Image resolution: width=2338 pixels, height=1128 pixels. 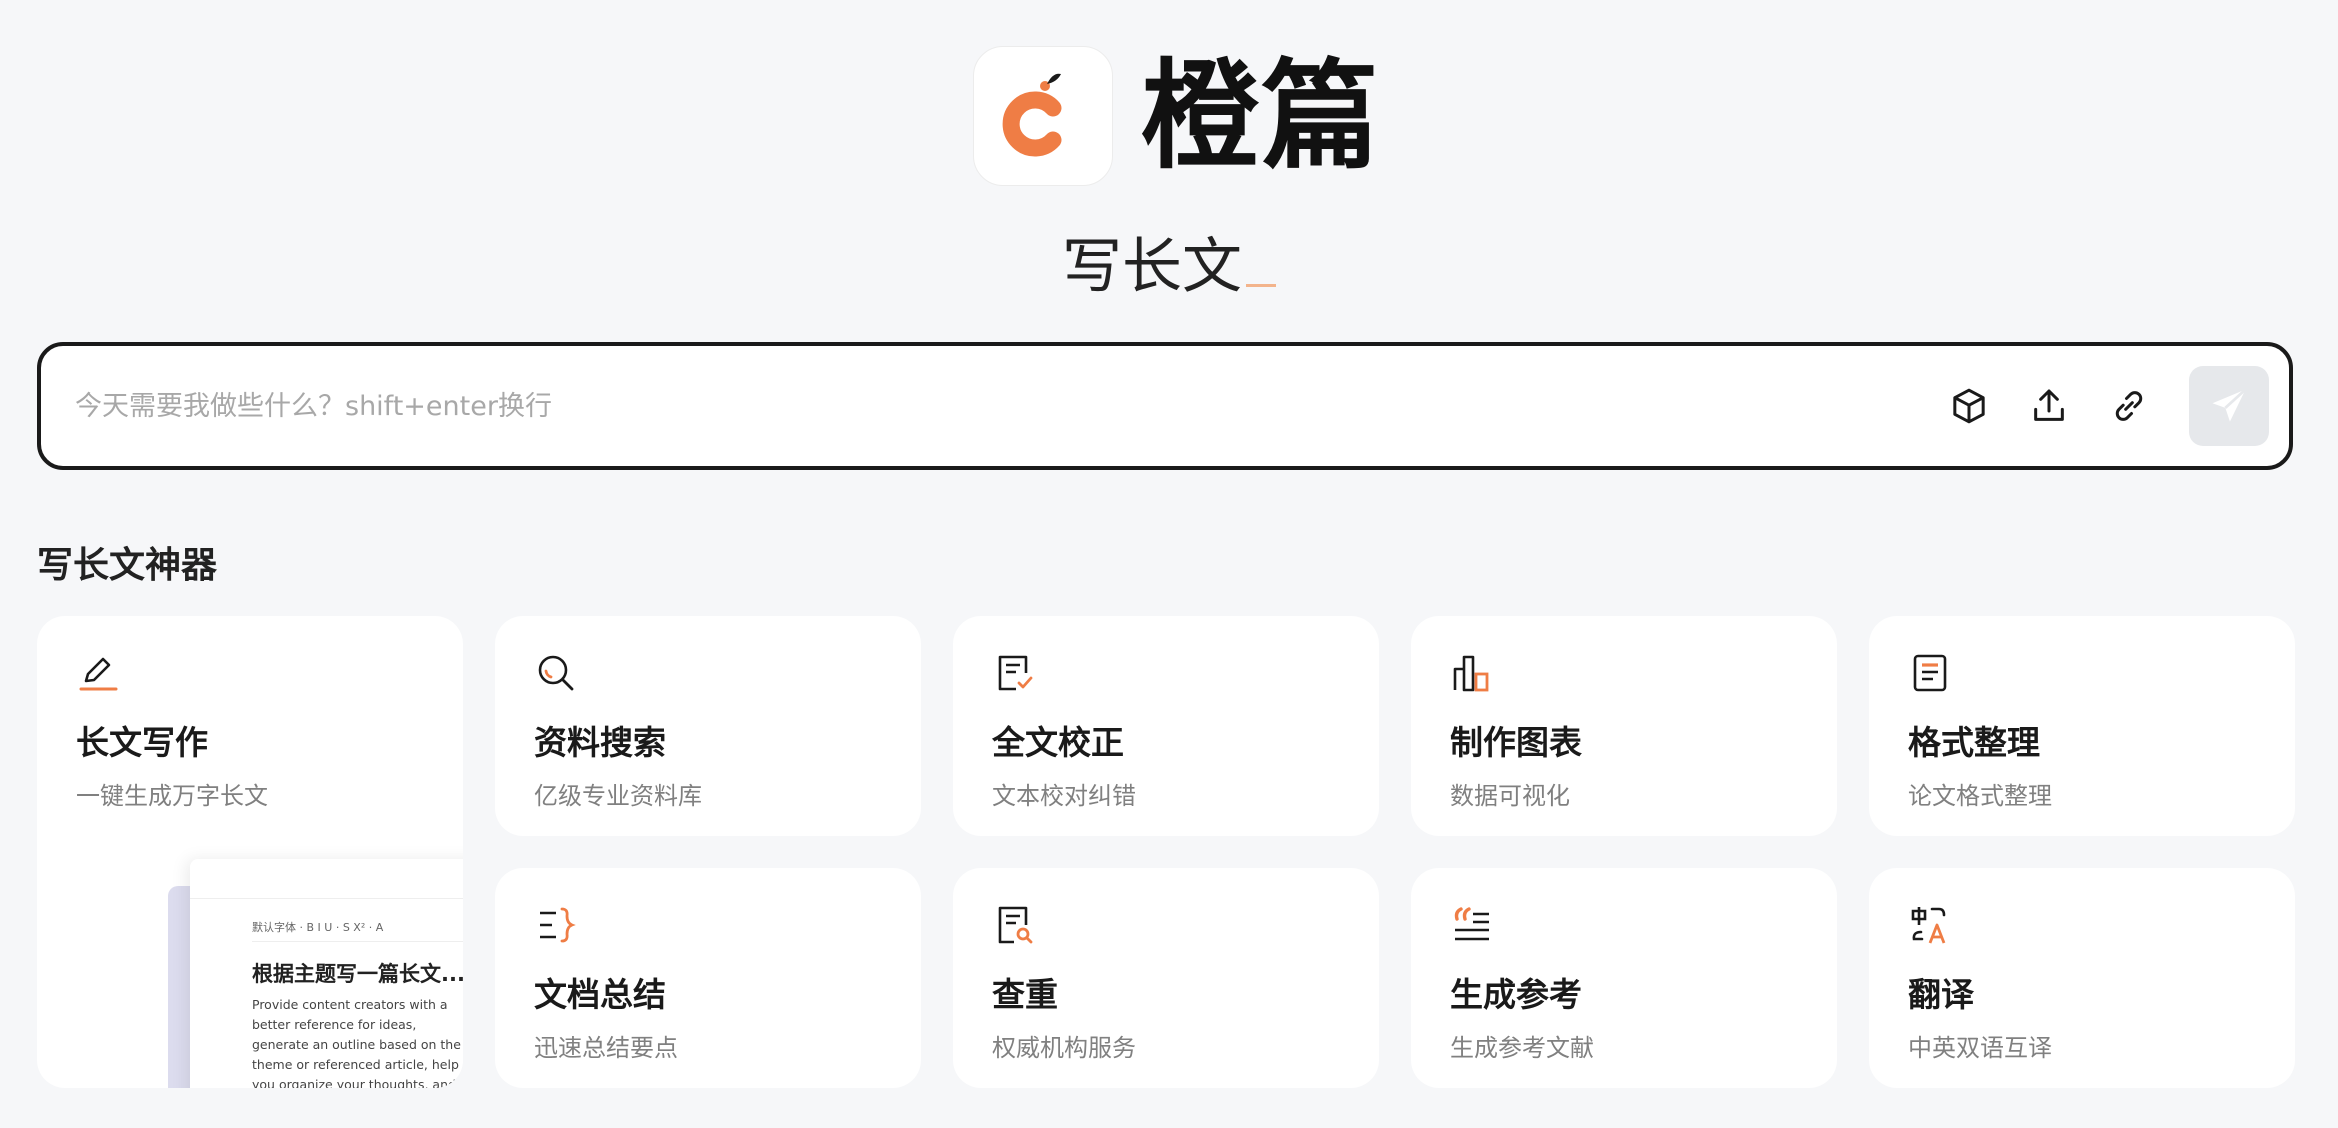 I want to click on translate-icon, so click(x=1928, y=925).